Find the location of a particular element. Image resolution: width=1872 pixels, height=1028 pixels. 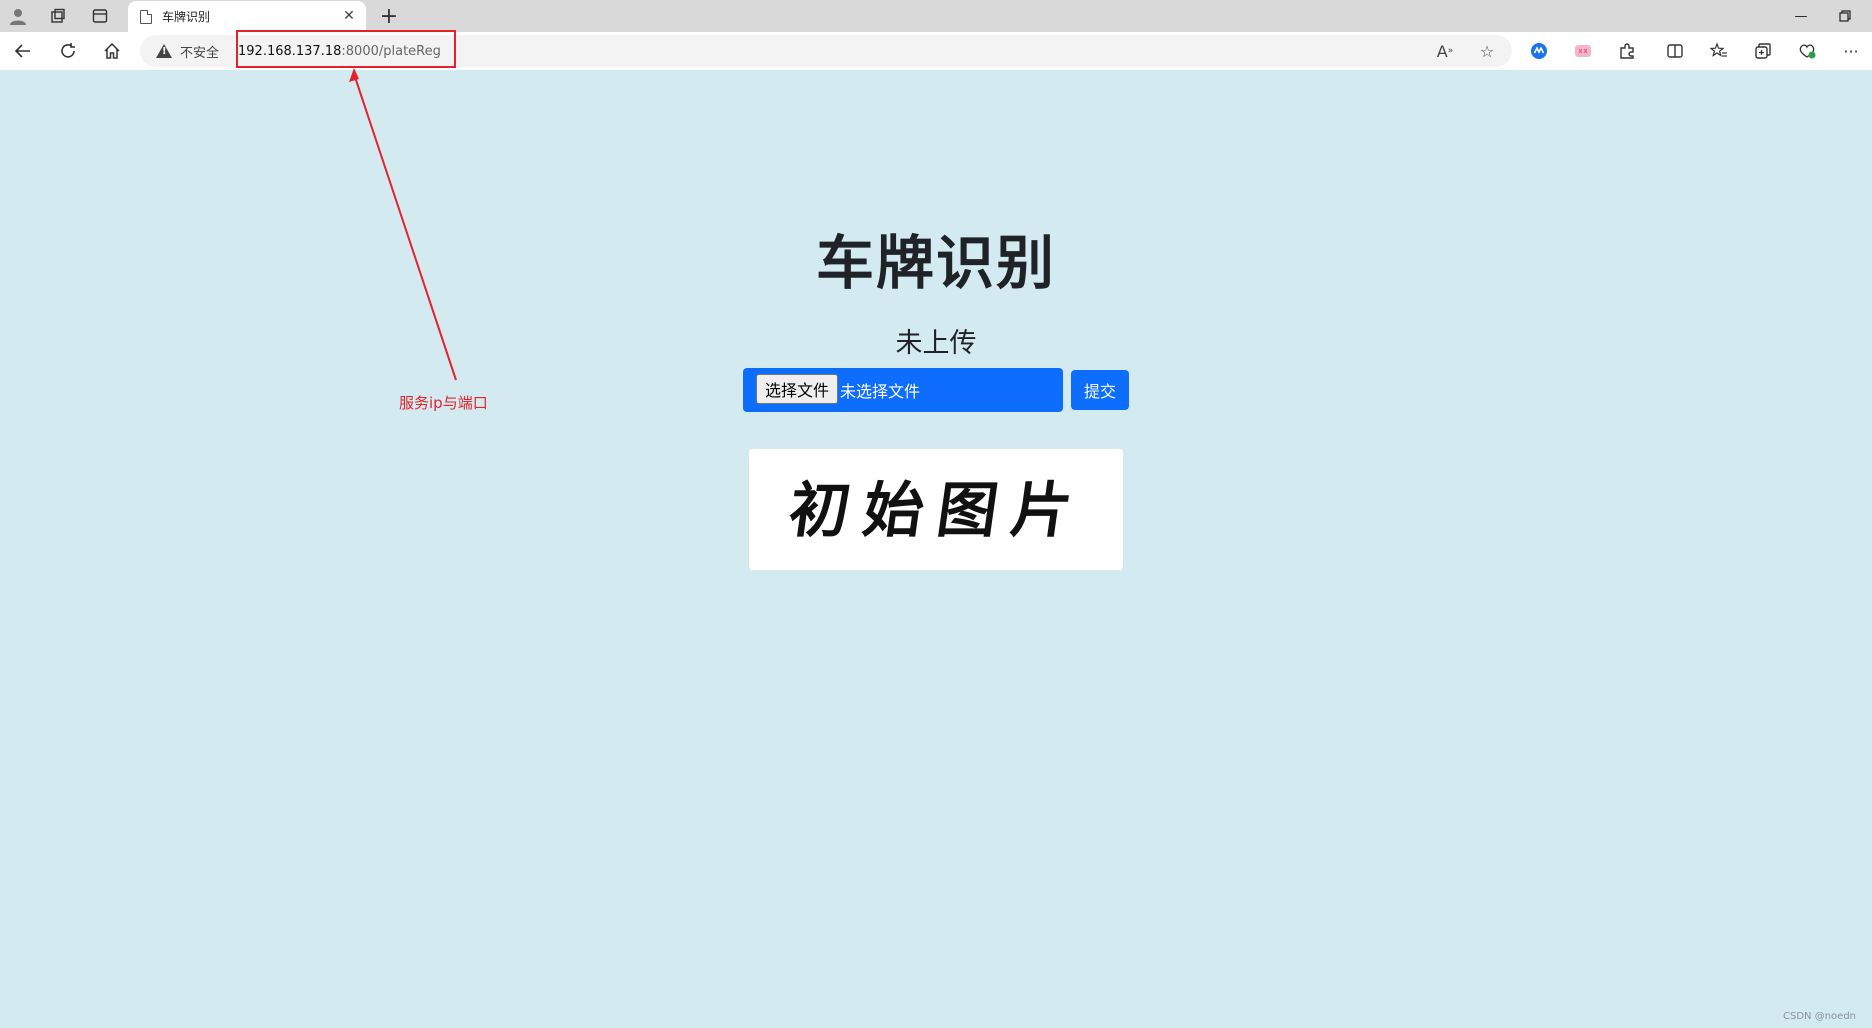

preview-calligraphy: 初始图片 is located at coordinates (938, 510).